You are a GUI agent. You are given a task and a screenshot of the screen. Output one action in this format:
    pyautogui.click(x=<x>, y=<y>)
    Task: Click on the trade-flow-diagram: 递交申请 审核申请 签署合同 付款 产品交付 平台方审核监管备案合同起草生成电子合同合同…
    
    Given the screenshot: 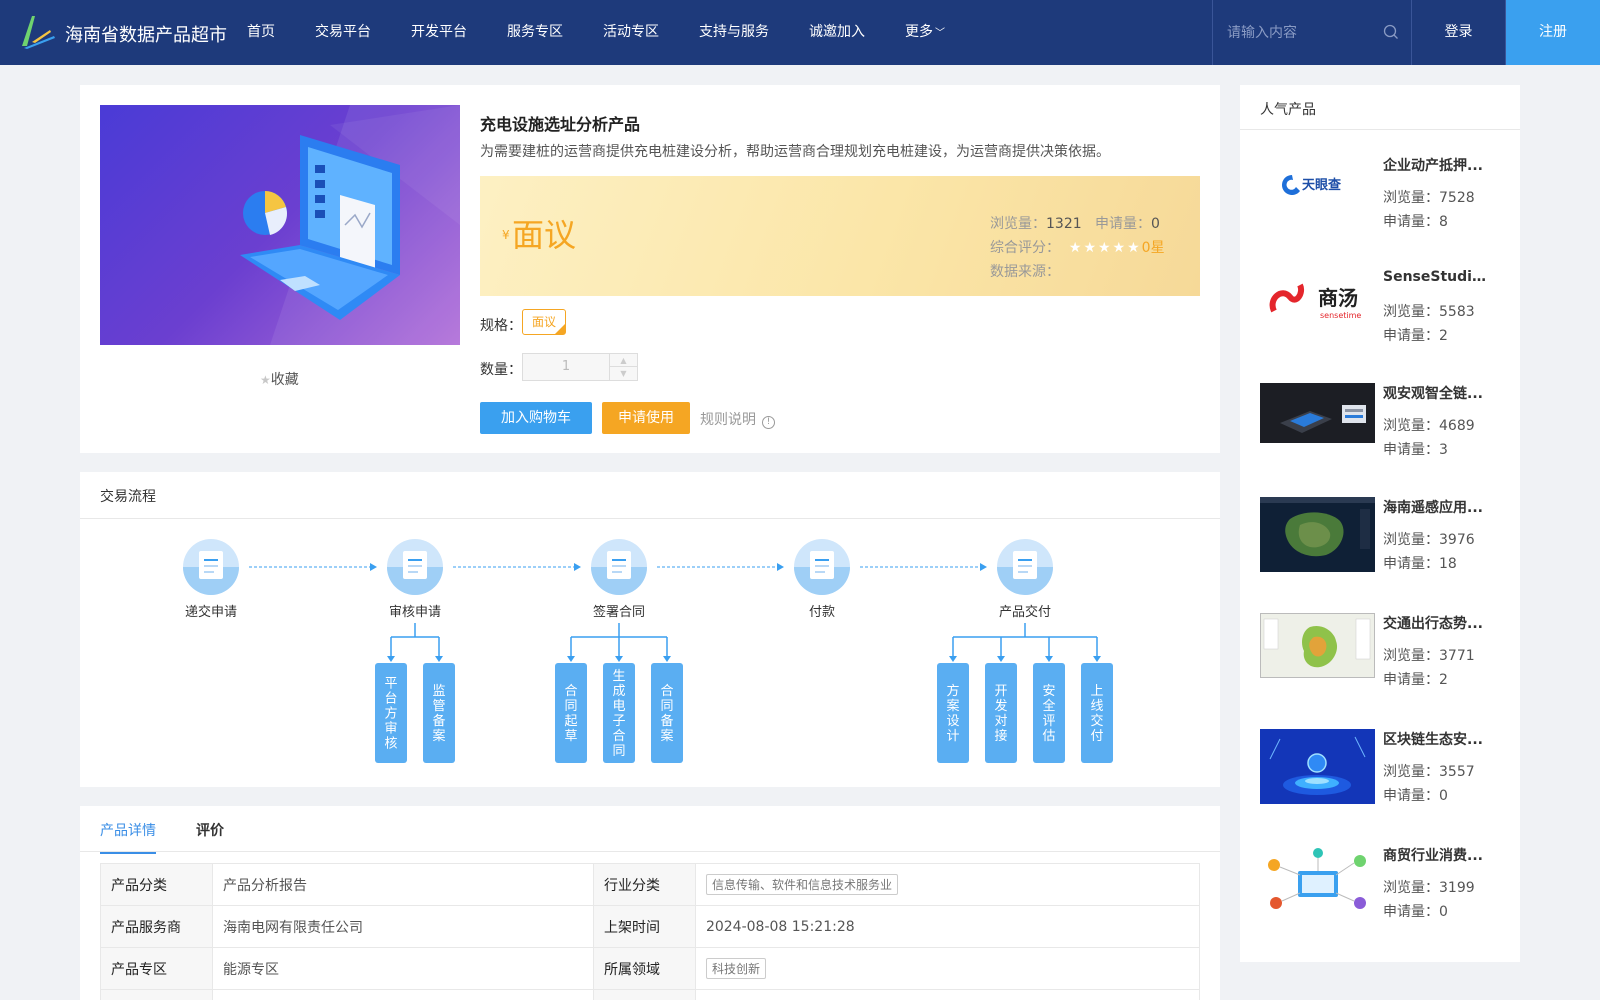 What is the action you would take?
    pyautogui.click(x=648, y=651)
    